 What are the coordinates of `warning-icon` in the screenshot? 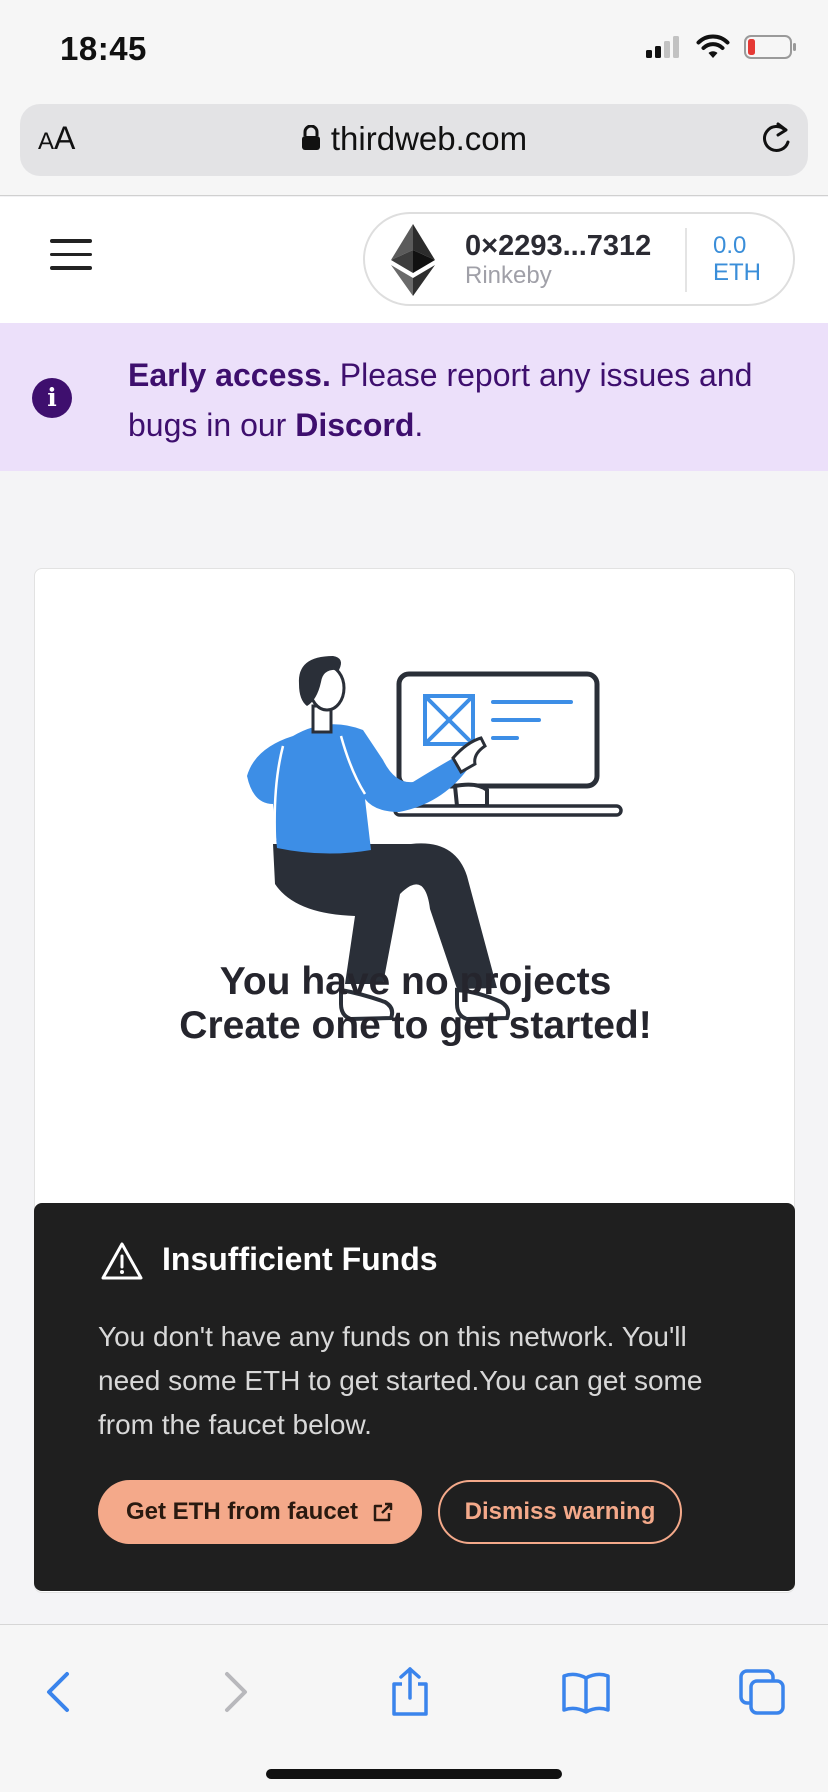 It's located at (122, 1261).